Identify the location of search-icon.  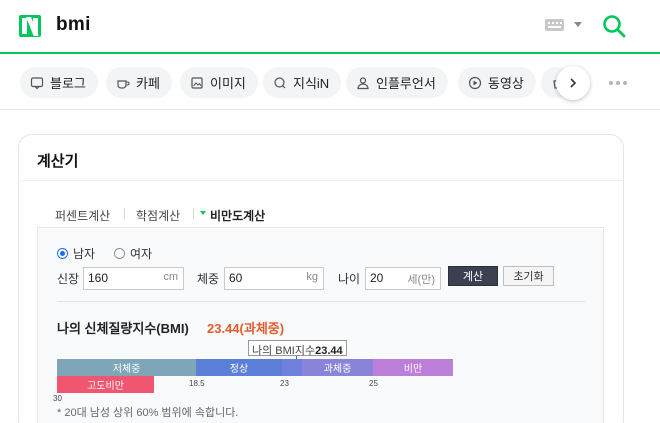
(614, 26).